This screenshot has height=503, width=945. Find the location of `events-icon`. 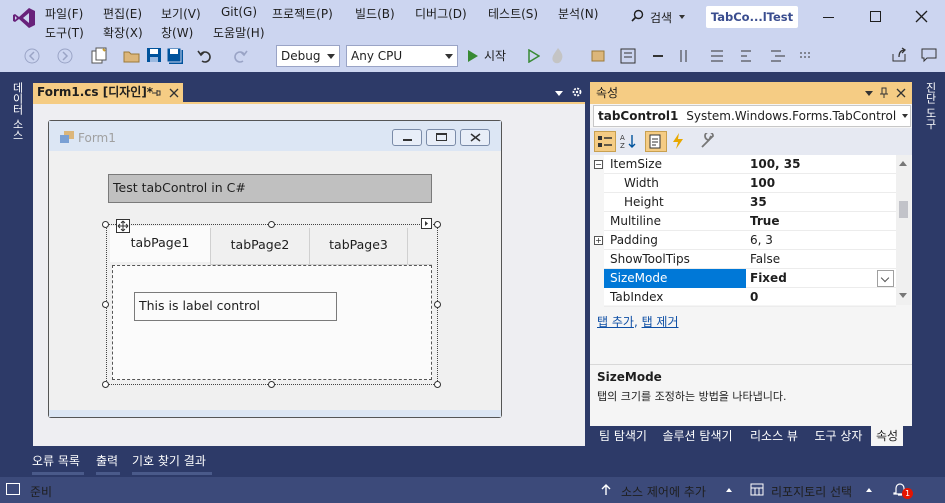

events-icon is located at coordinates (678, 141).